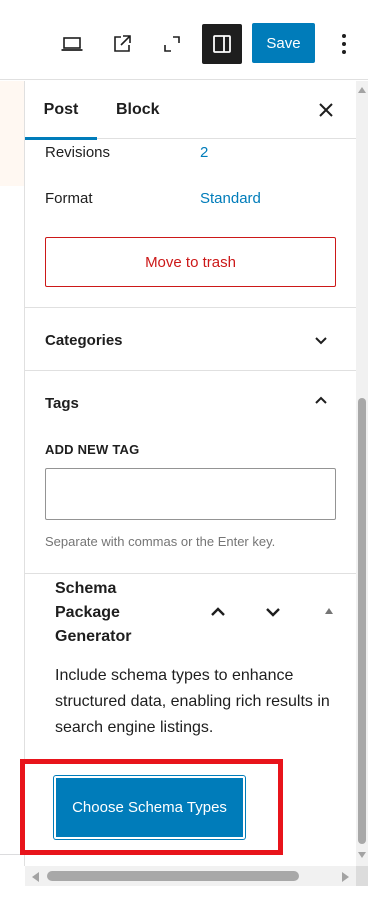 This screenshot has width=368, height=898. I want to click on horizontal-scrollbar-thumb, so click(173, 876).